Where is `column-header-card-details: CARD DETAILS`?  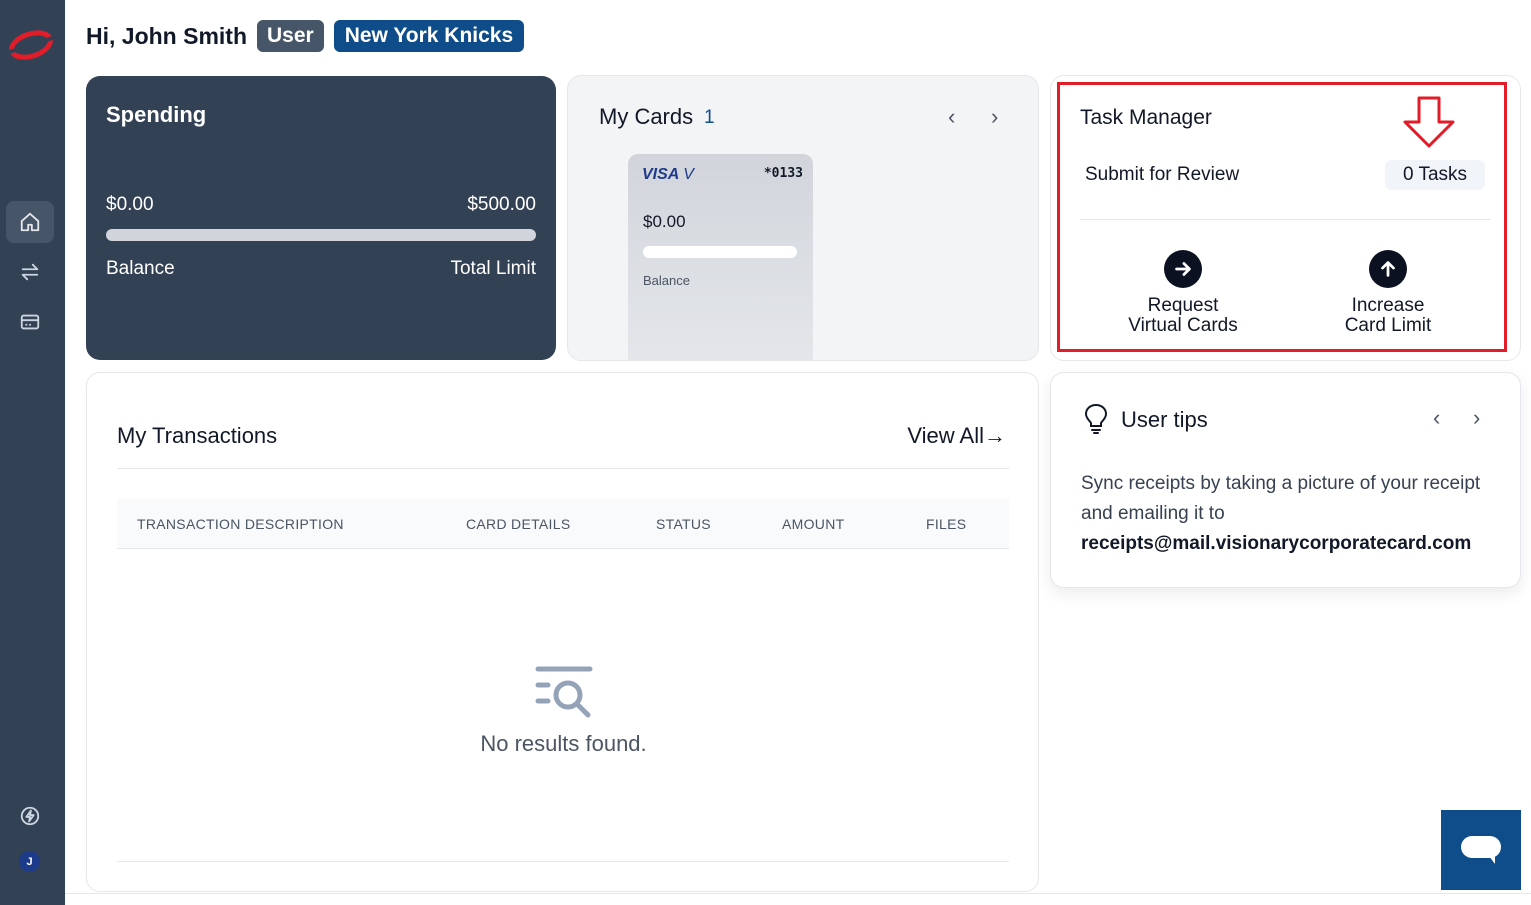 column-header-card-details: CARD DETAILS is located at coordinates (518, 524).